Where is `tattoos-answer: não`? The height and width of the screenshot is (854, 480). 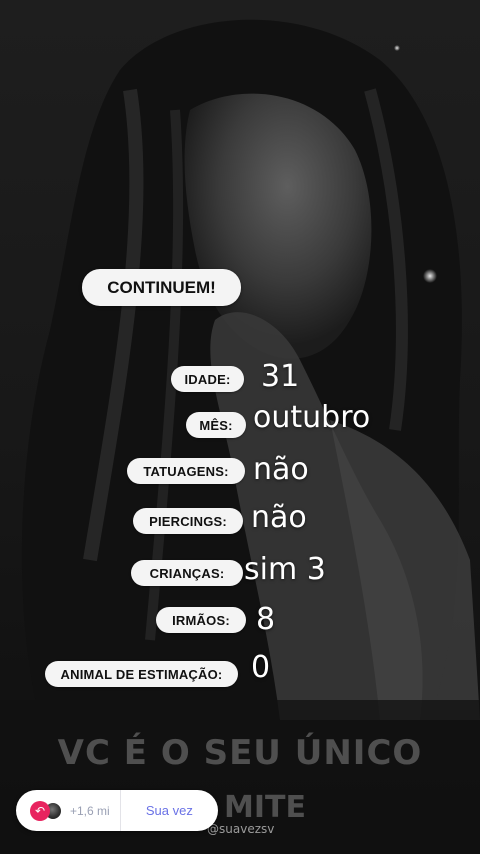
tattoos-answer: não is located at coordinates (281, 469).